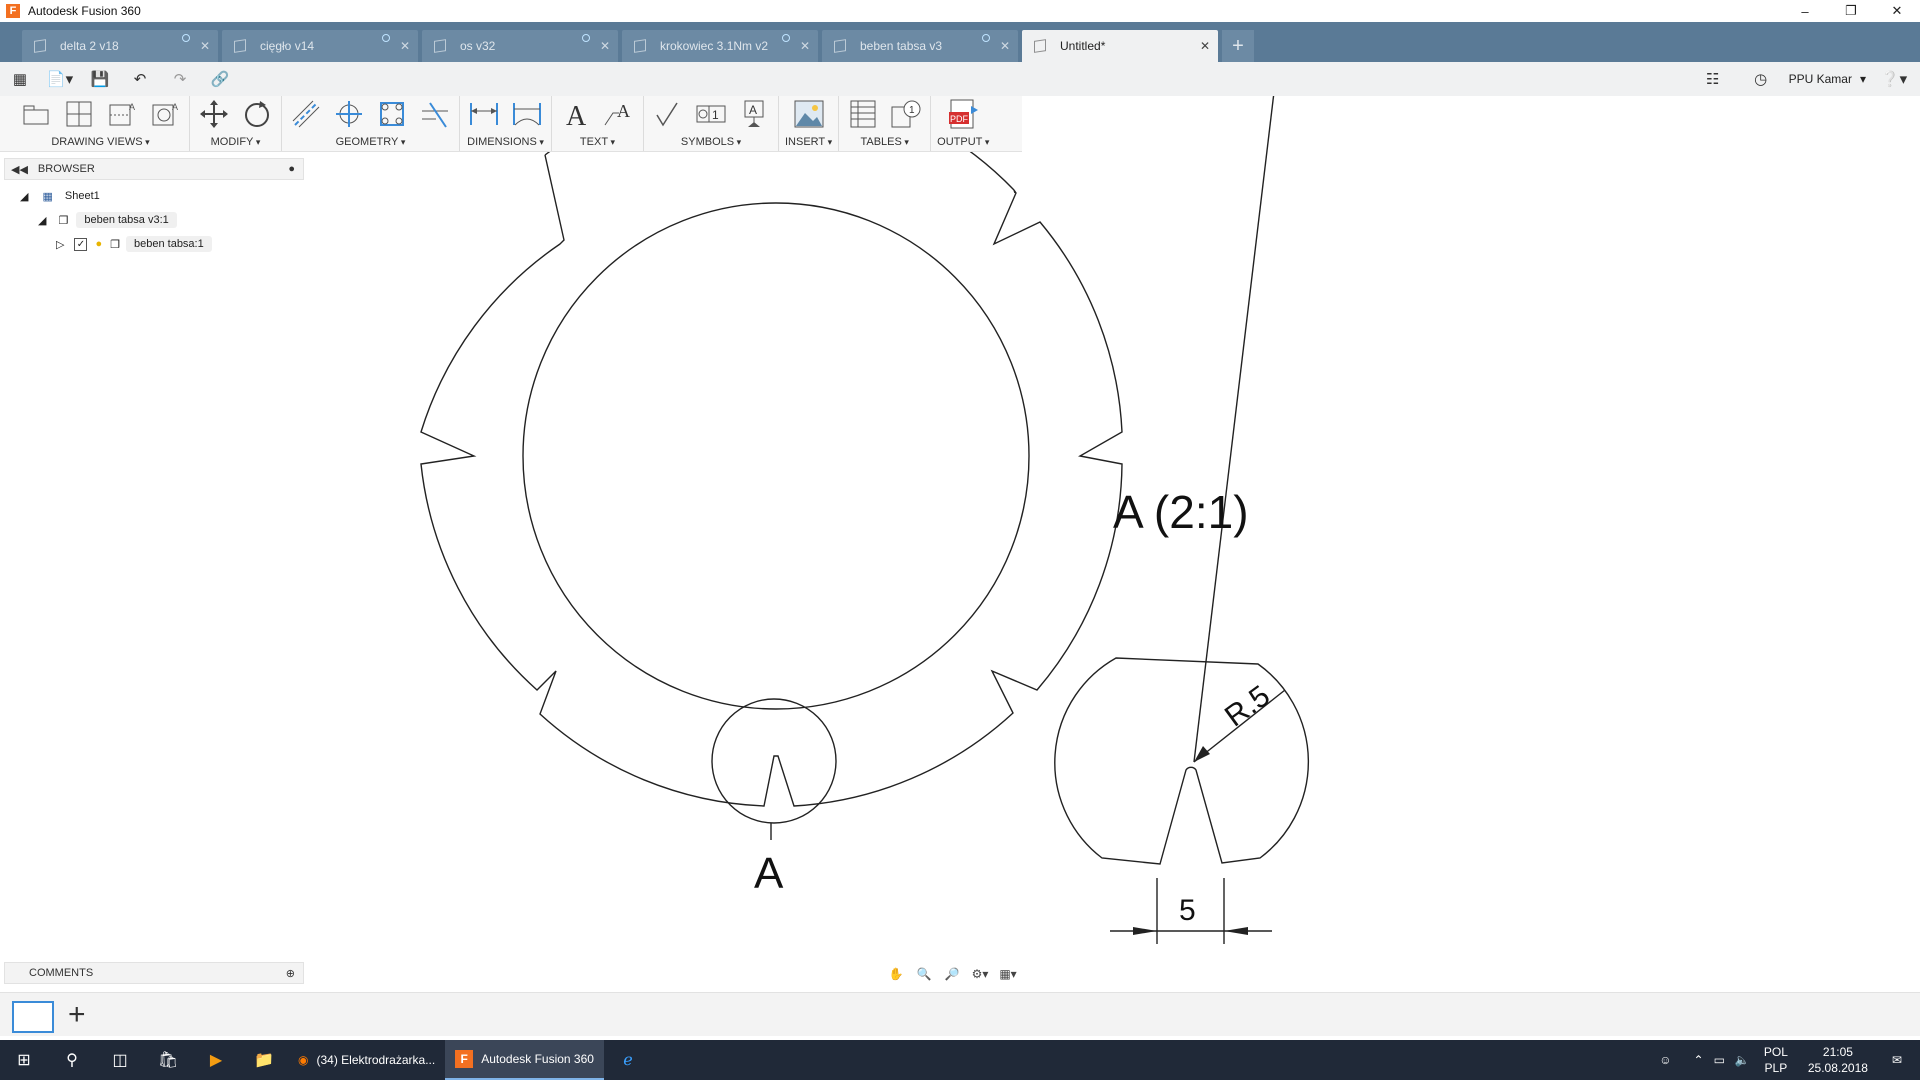 This screenshot has width=1920, height=1080. Describe the element at coordinates (33, 1017) in the screenshot. I see `sheet-thumbnail` at that location.